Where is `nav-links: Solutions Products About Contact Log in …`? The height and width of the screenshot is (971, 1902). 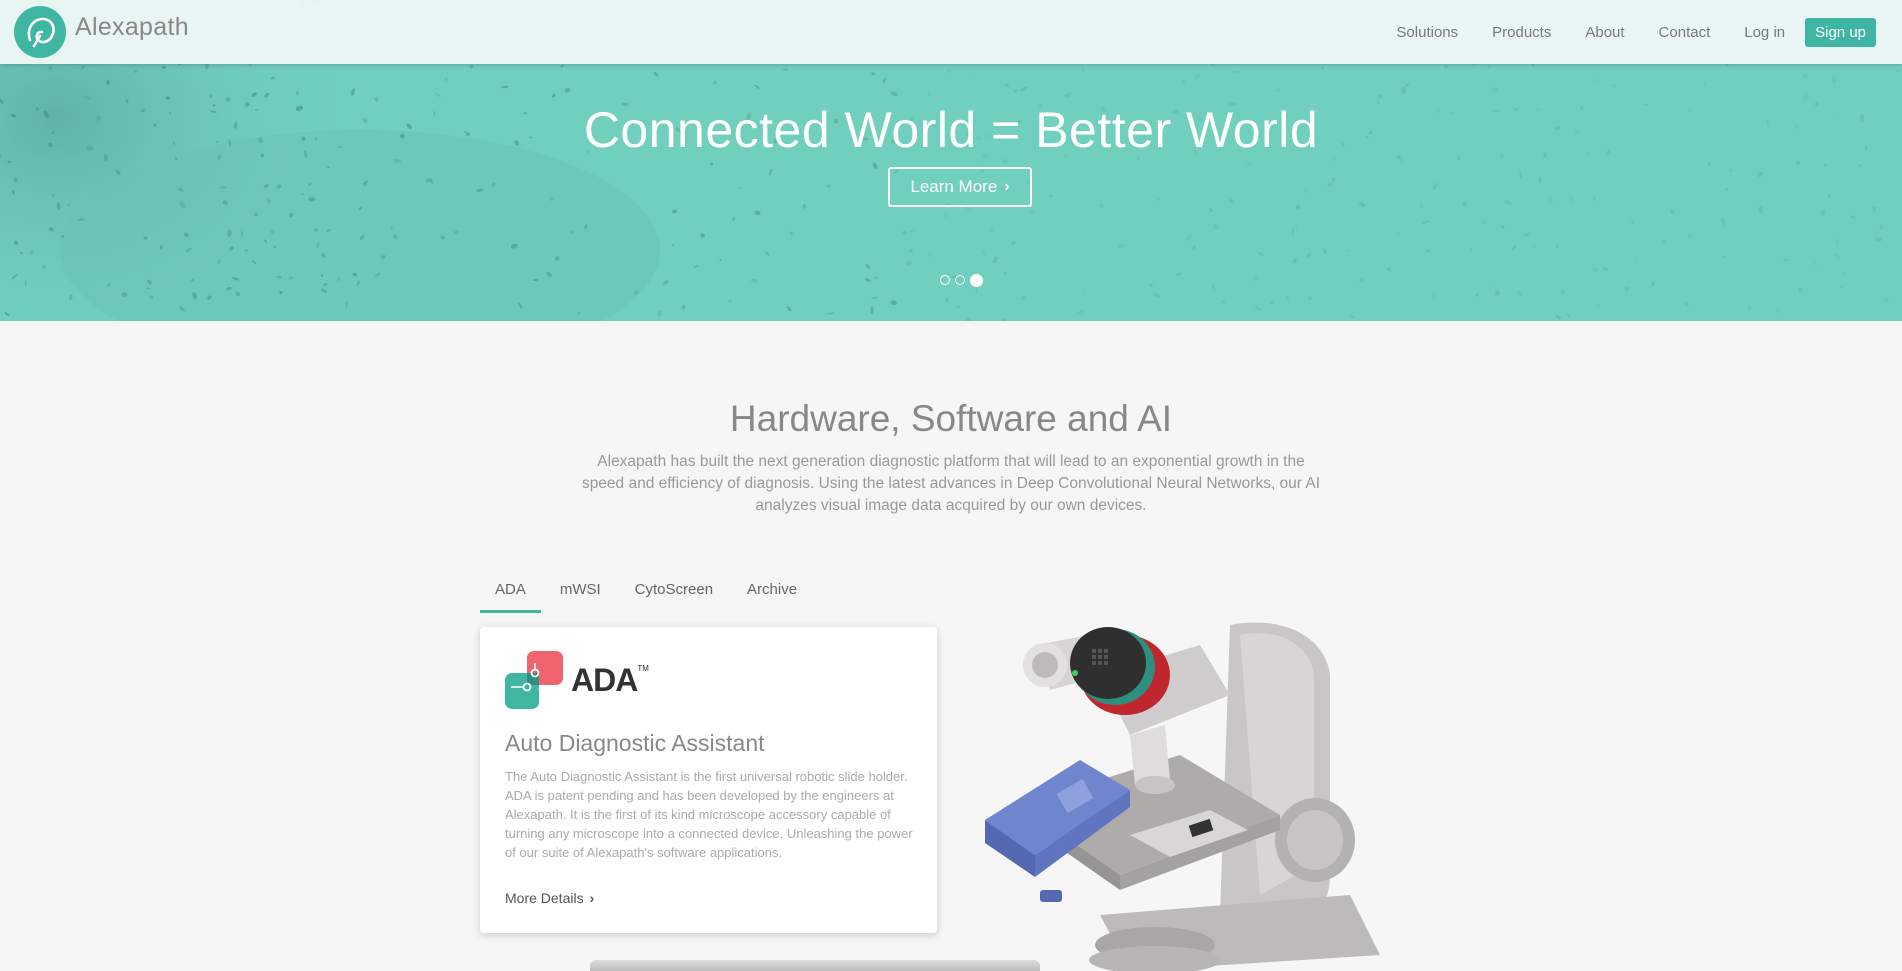 nav-links: Solutions Products About Contact Log in … is located at coordinates (1619, 32).